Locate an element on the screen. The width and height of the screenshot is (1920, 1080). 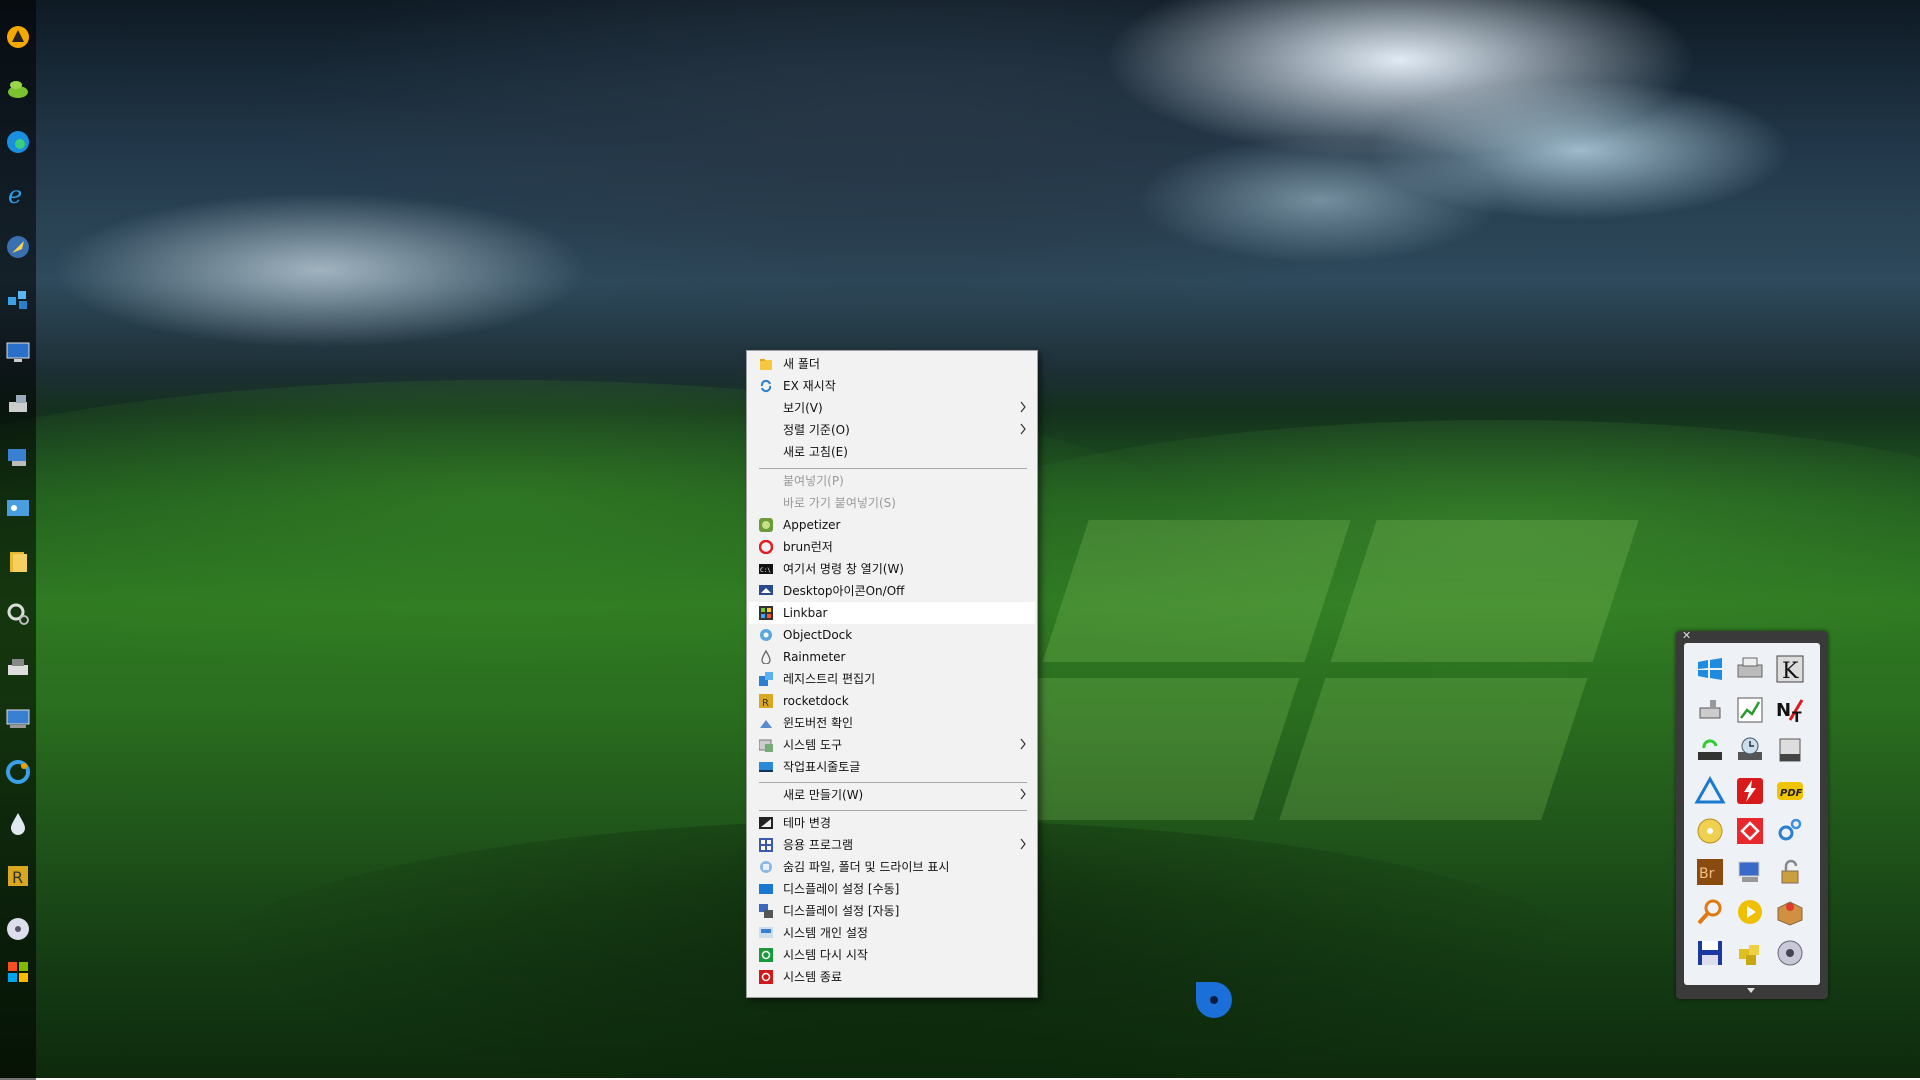
menu-item-label: 응용 프로그램 is located at coordinates (818, 845).